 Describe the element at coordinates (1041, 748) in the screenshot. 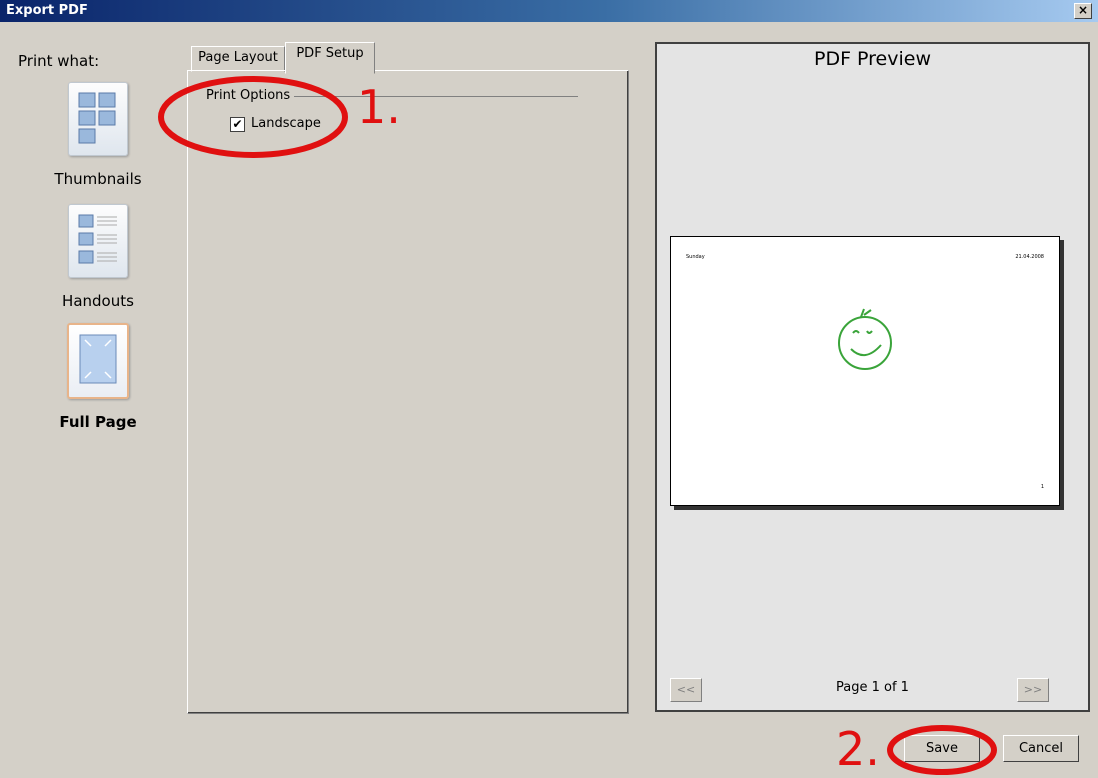

I see `cancel-button: Cancel` at that location.